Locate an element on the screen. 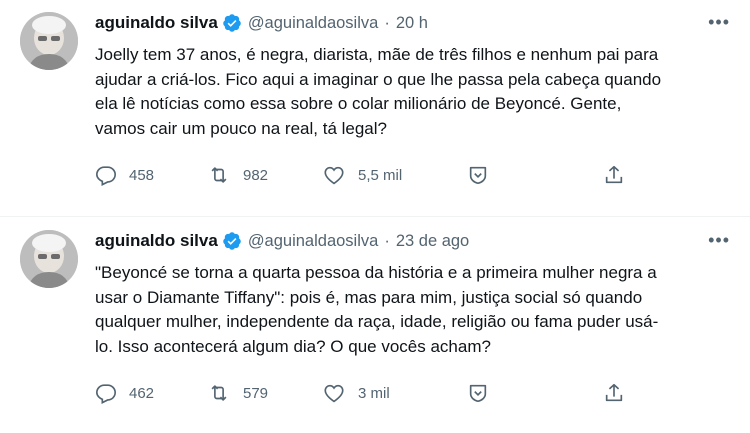 Image resolution: width=750 pixels, height=433 pixels. timestamp: 20 h is located at coordinates (412, 23).